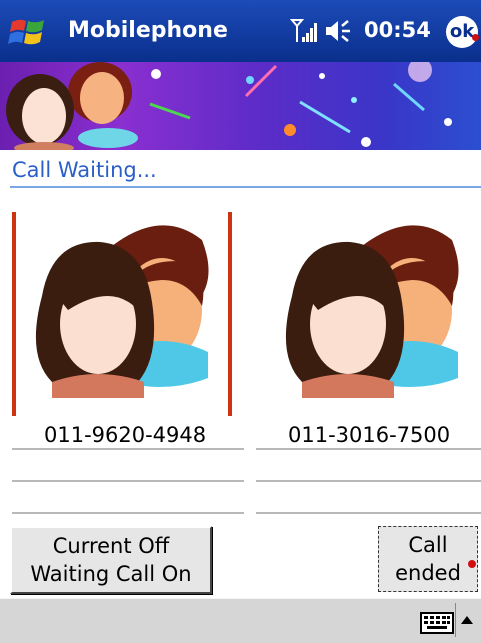  What do you see at coordinates (240, 31) in the screenshot?
I see `title-bar: Mobilephone 00:54 ok` at bounding box center [240, 31].